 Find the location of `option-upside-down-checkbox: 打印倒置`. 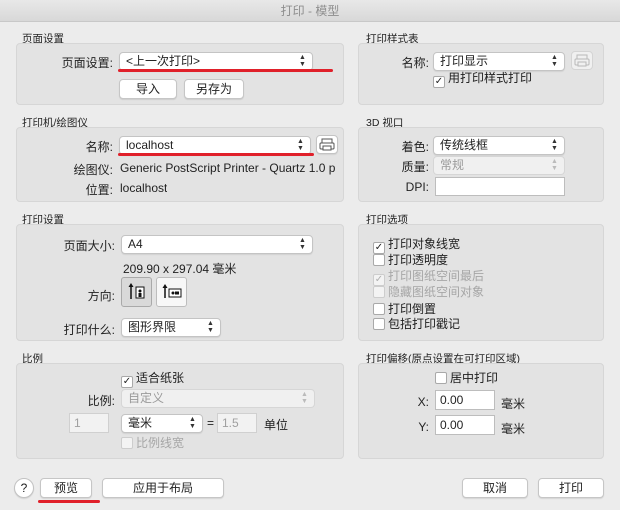

option-upside-down-checkbox: 打印倒置 is located at coordinates (404, 309).